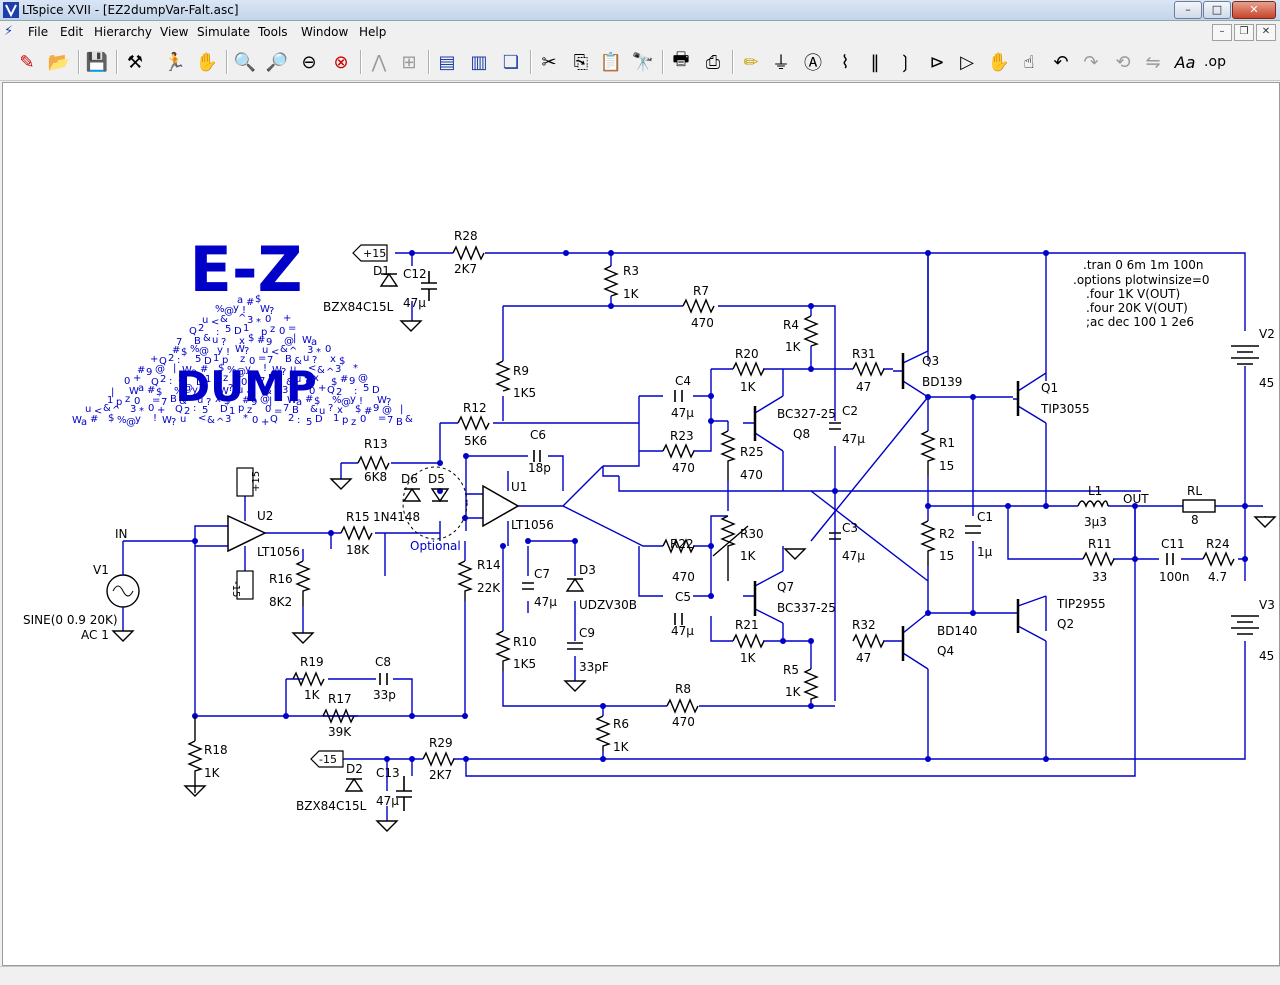 Image resolution: width=1280 pixels, height=985 pixels. I want to click on svg-text: R20, so click(747, 354).